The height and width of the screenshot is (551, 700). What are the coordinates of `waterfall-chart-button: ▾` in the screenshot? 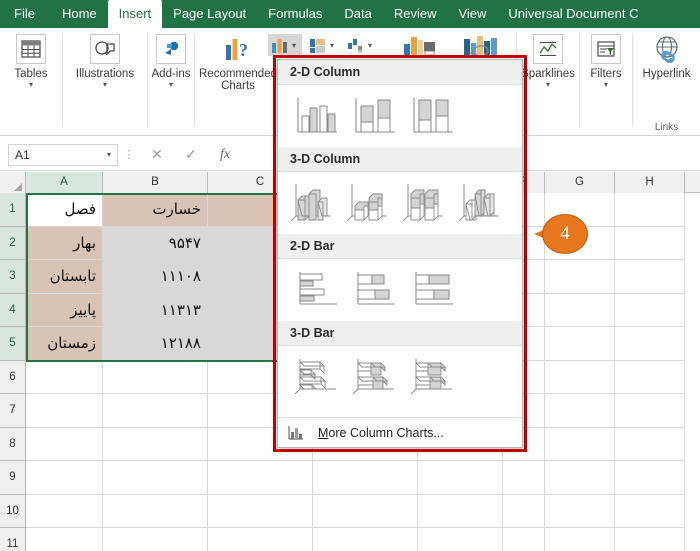 It's located at (361, 45).